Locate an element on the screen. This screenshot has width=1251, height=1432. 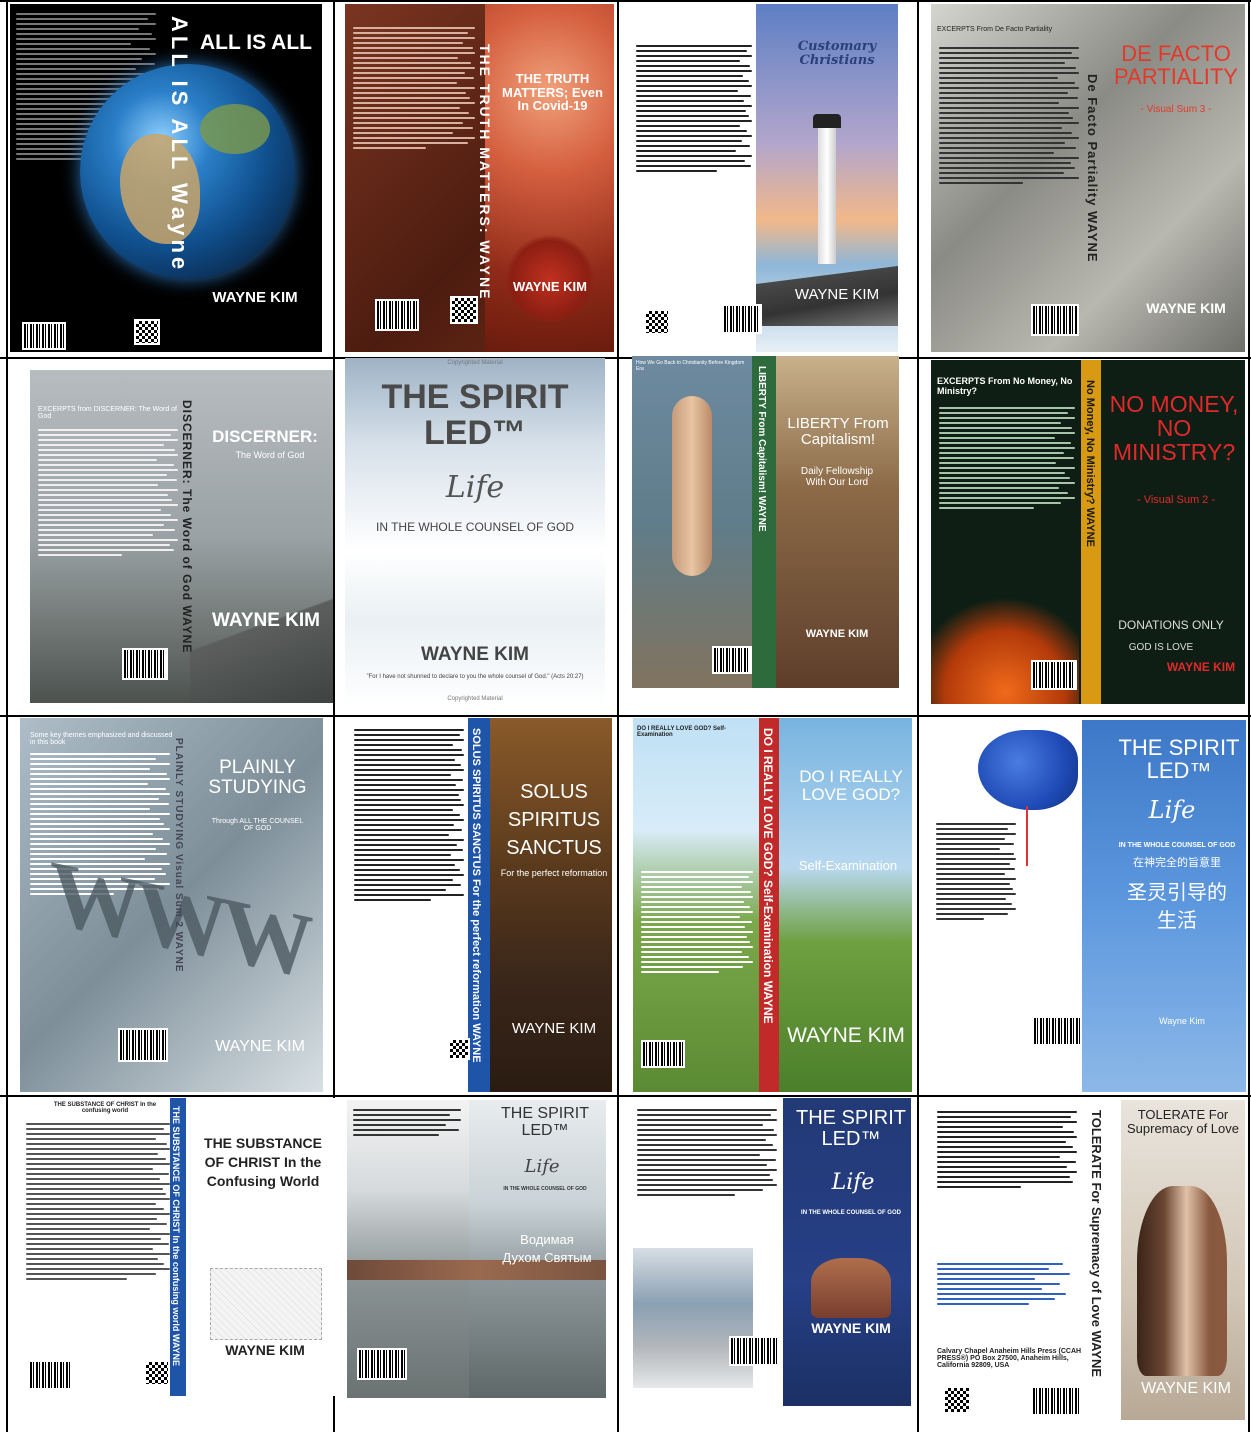
book-spine-text: ALL IS ALL Wayne is located at coordinates (179, 145).